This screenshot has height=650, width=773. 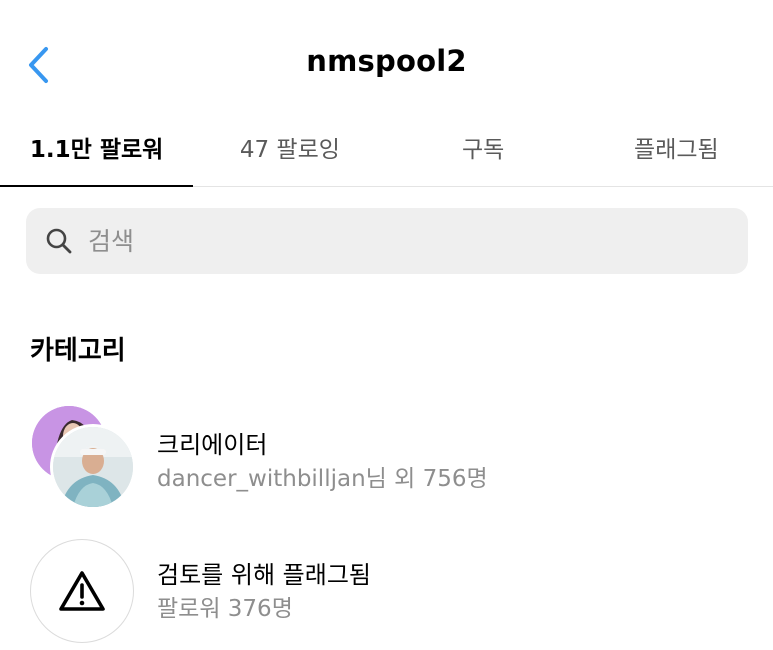 I want to click on row-text: 크리에이터 dancer_withbilljan님 외 756명, so click(x=322, y=462).